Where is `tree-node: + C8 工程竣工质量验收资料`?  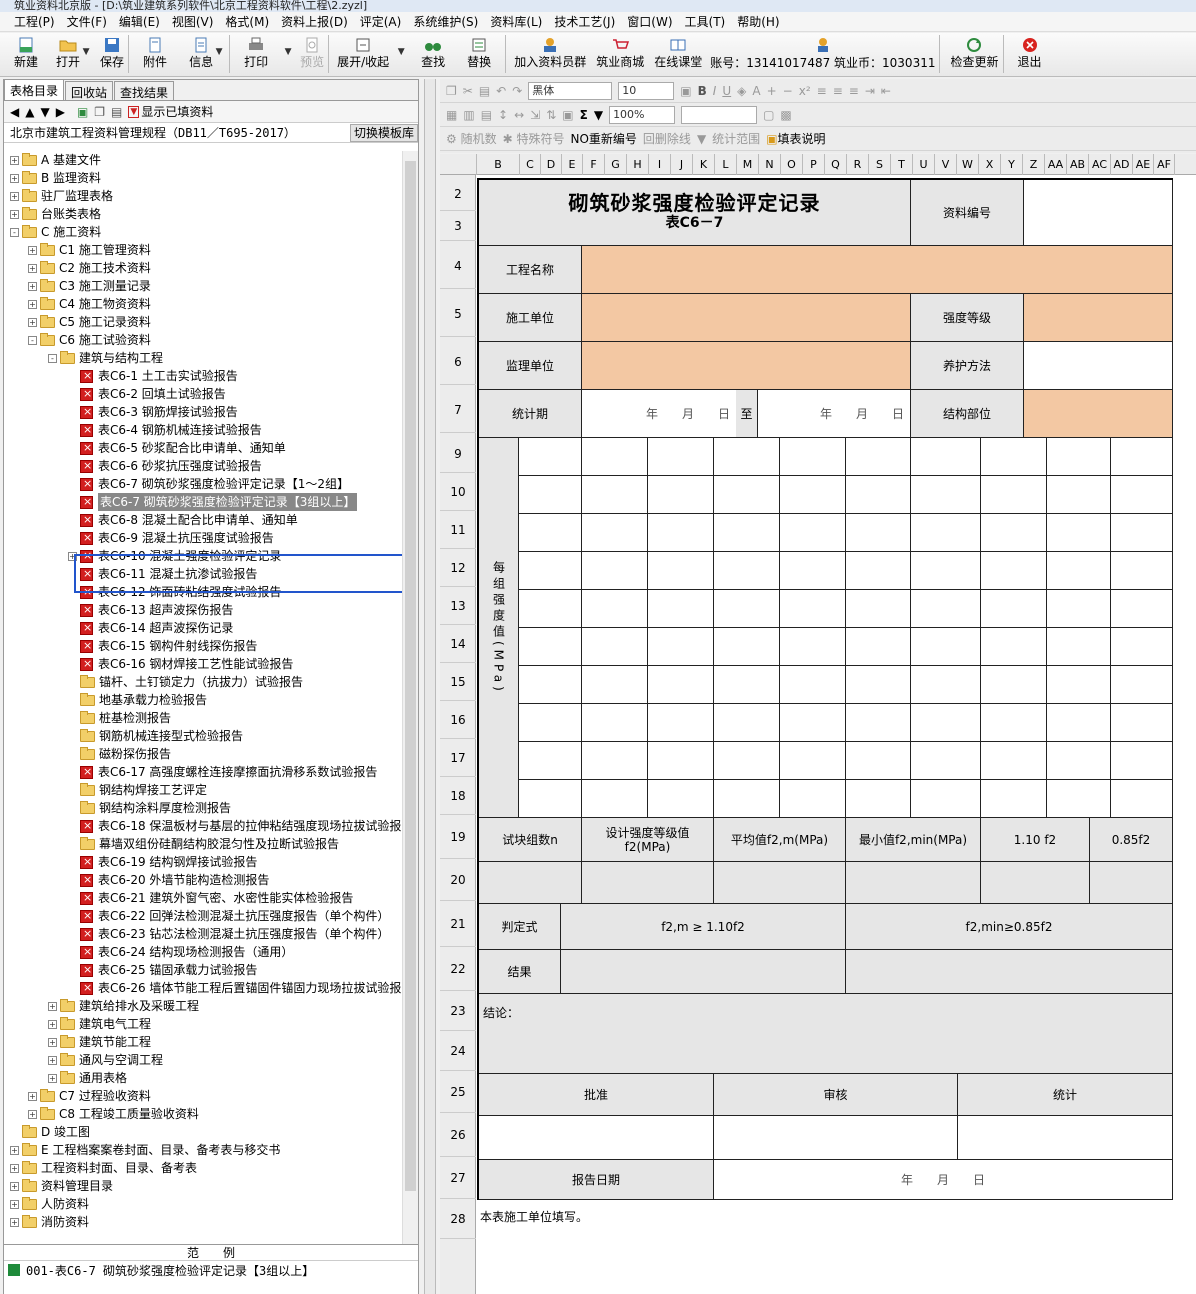
tree-node: + C8 工程竣工质量验收资料 is located at coordinates (113, 1114).